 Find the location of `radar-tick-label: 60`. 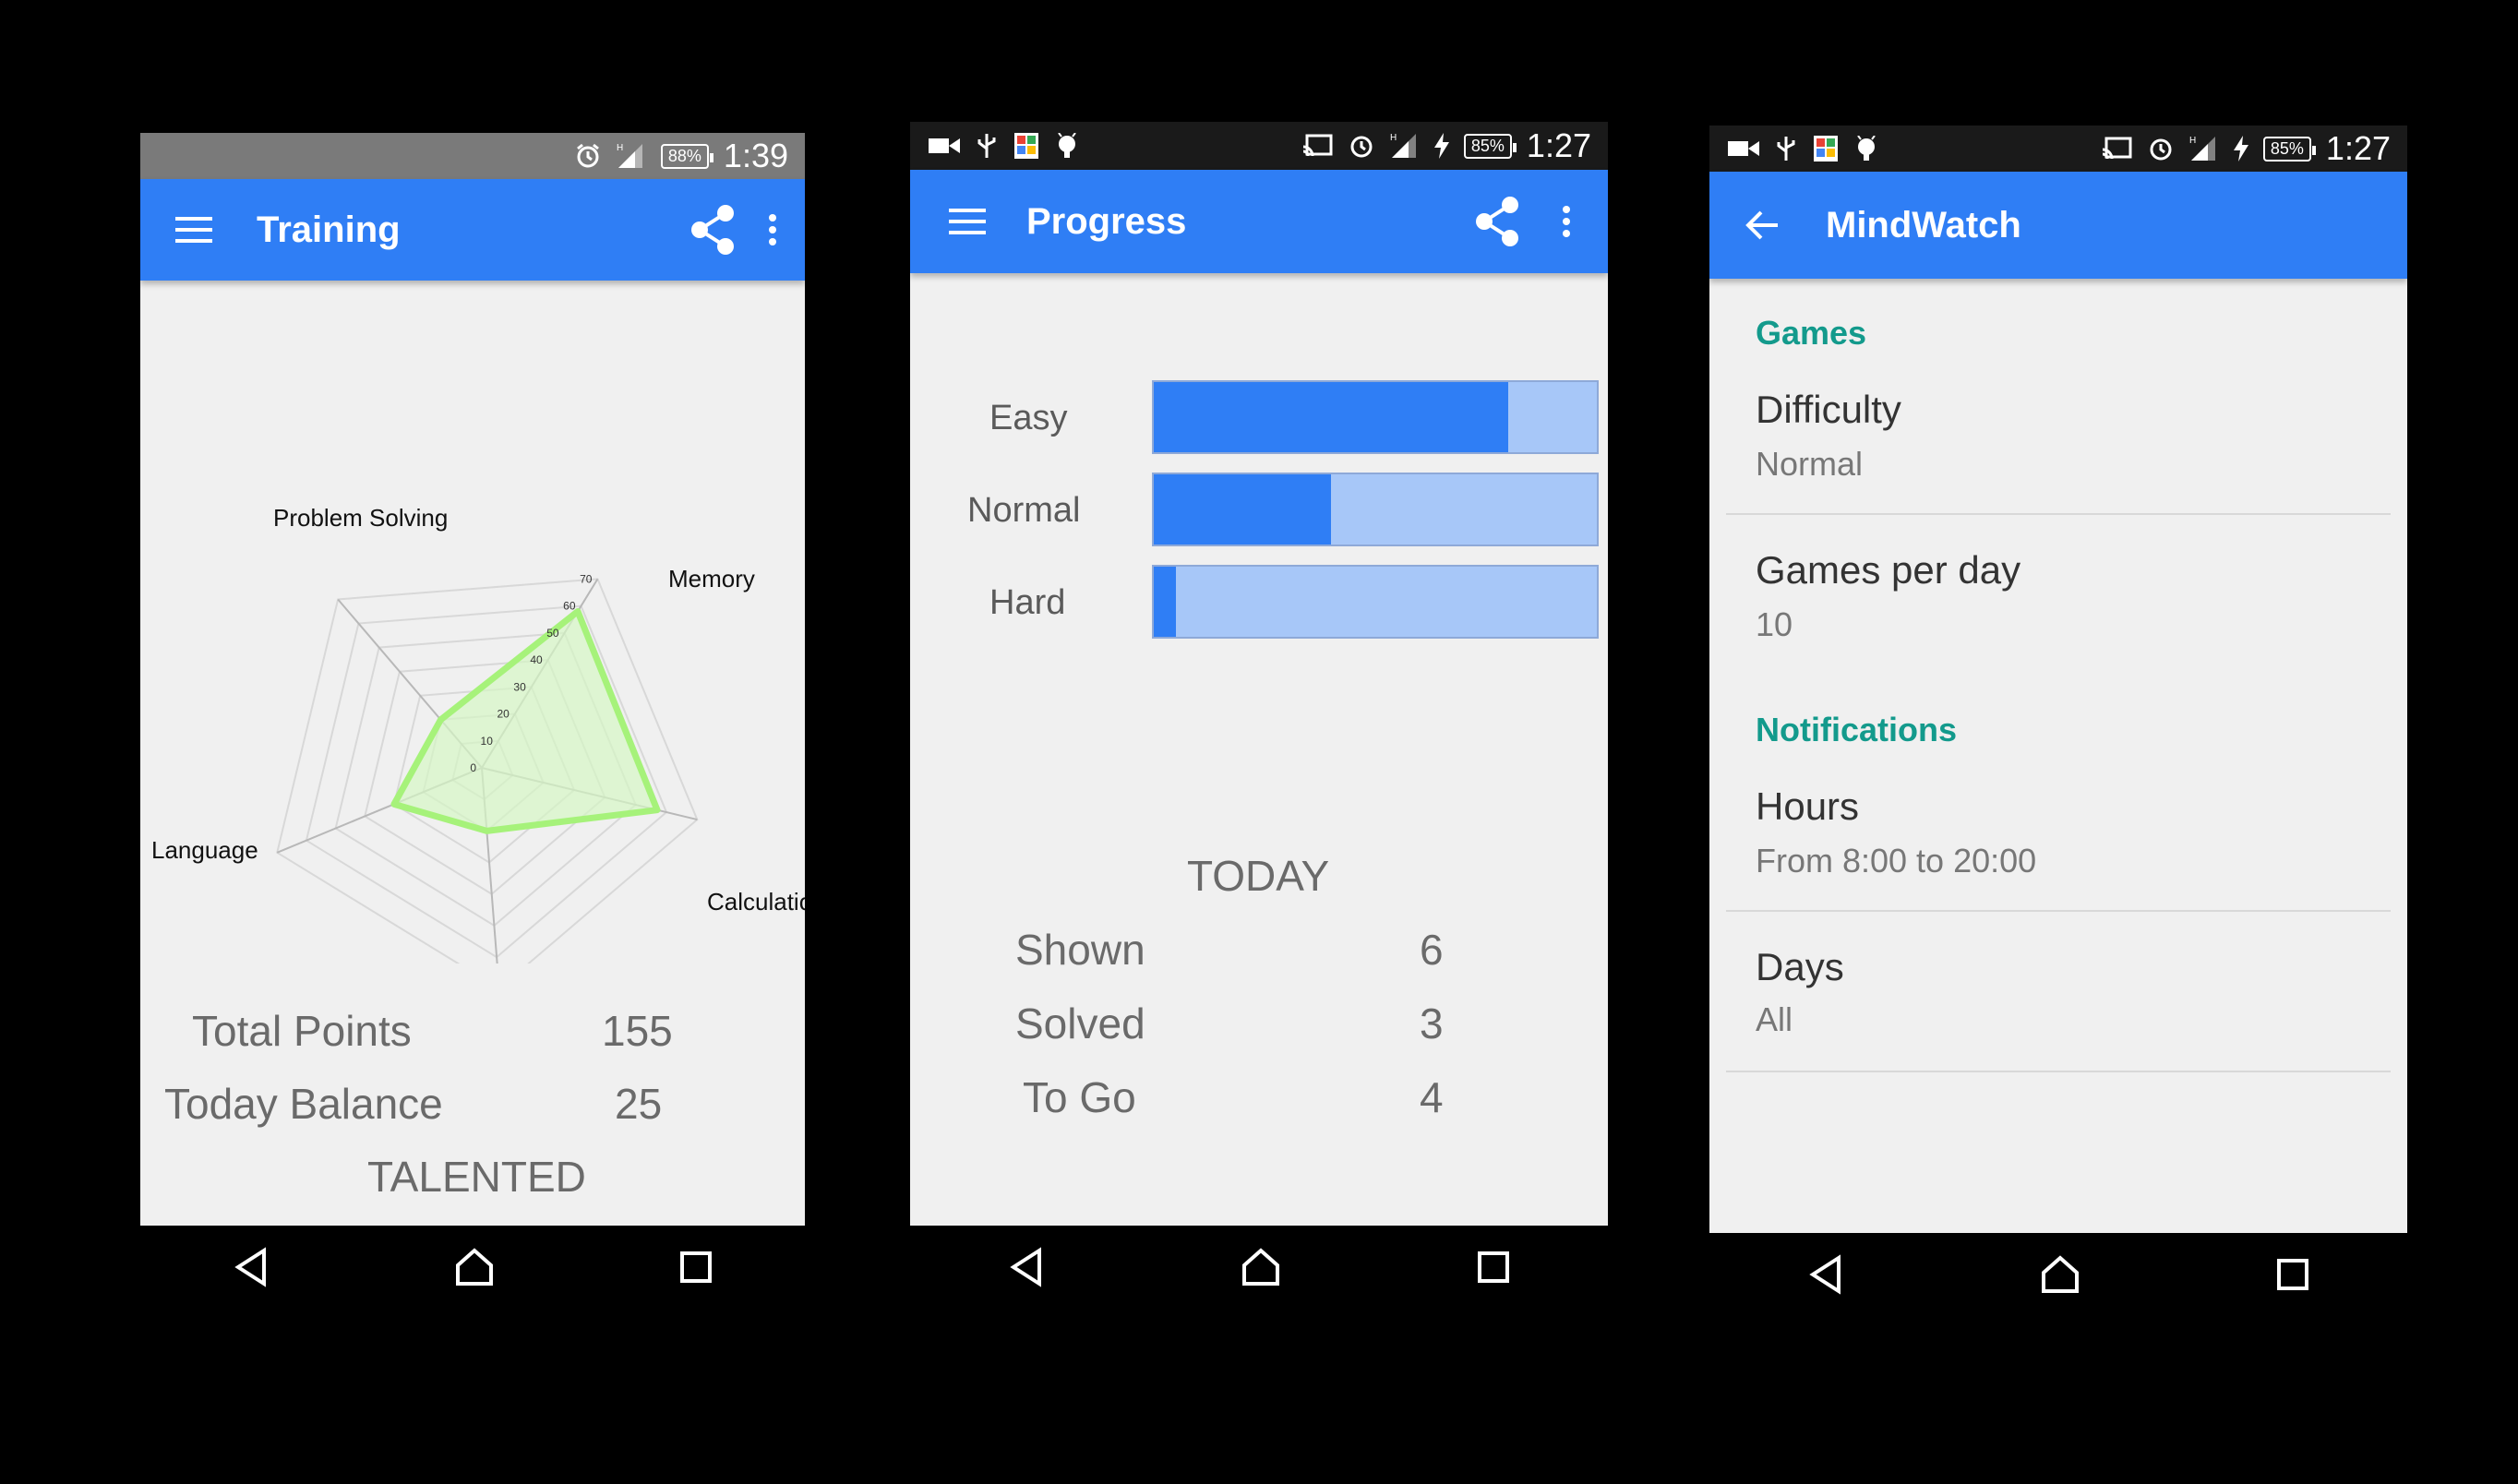

radar-tick-label: 60 is located at coordinates (569, 606).